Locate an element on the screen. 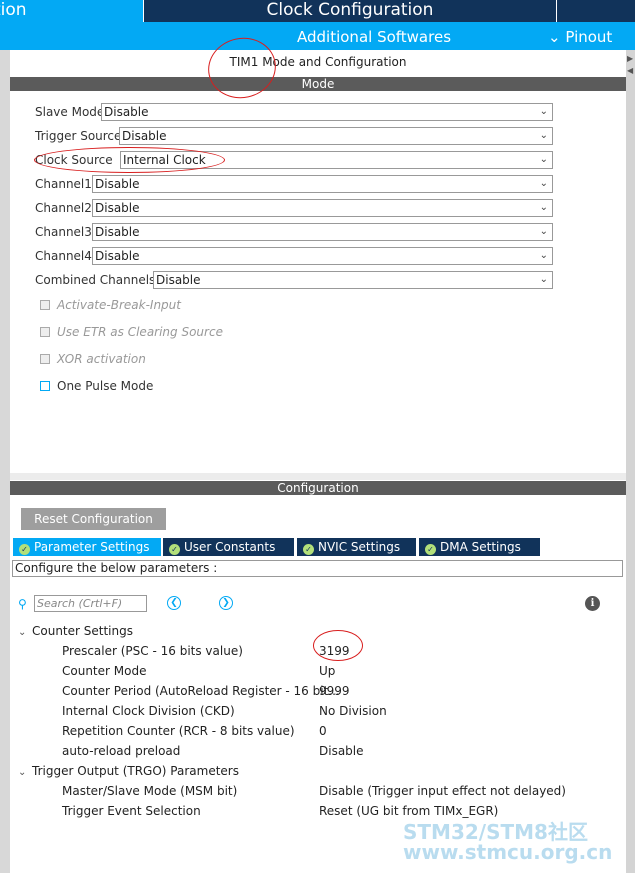 The width and height of the screenshot is (635, 873). tree-group-trigger-output: ⌄ Trigger Output (TRGO) Parameters is located at coordinates (128, 771).